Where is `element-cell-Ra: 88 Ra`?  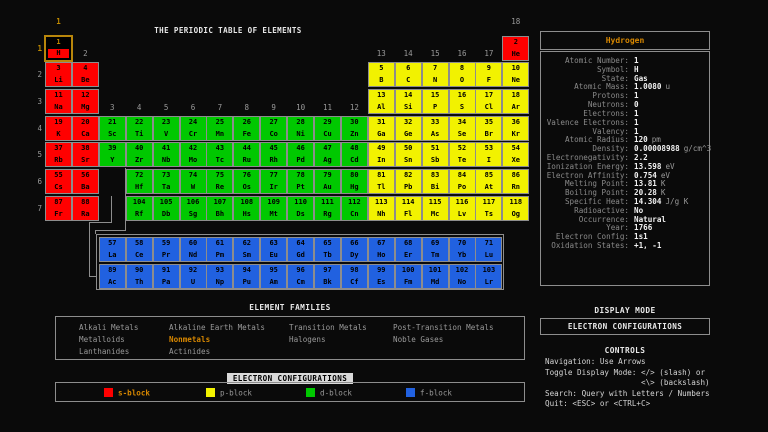 element-cell-Ra: 88 Ra is located at coordinates (85, 208).